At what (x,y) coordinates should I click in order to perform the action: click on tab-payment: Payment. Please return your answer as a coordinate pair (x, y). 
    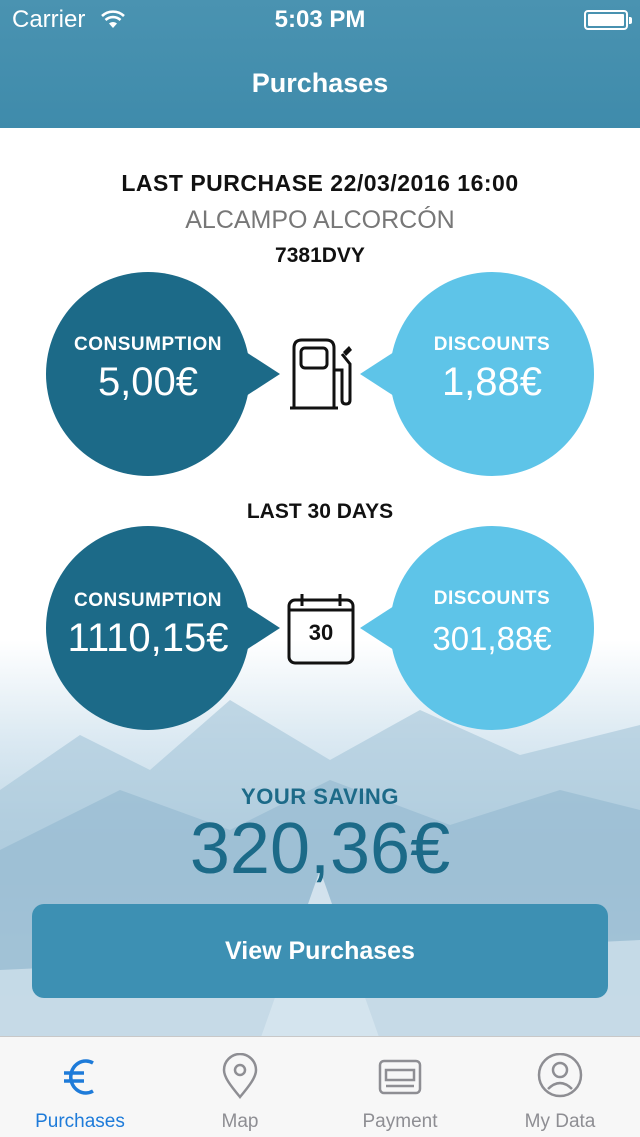
    Looking at the image, I should click on (400, 1087).